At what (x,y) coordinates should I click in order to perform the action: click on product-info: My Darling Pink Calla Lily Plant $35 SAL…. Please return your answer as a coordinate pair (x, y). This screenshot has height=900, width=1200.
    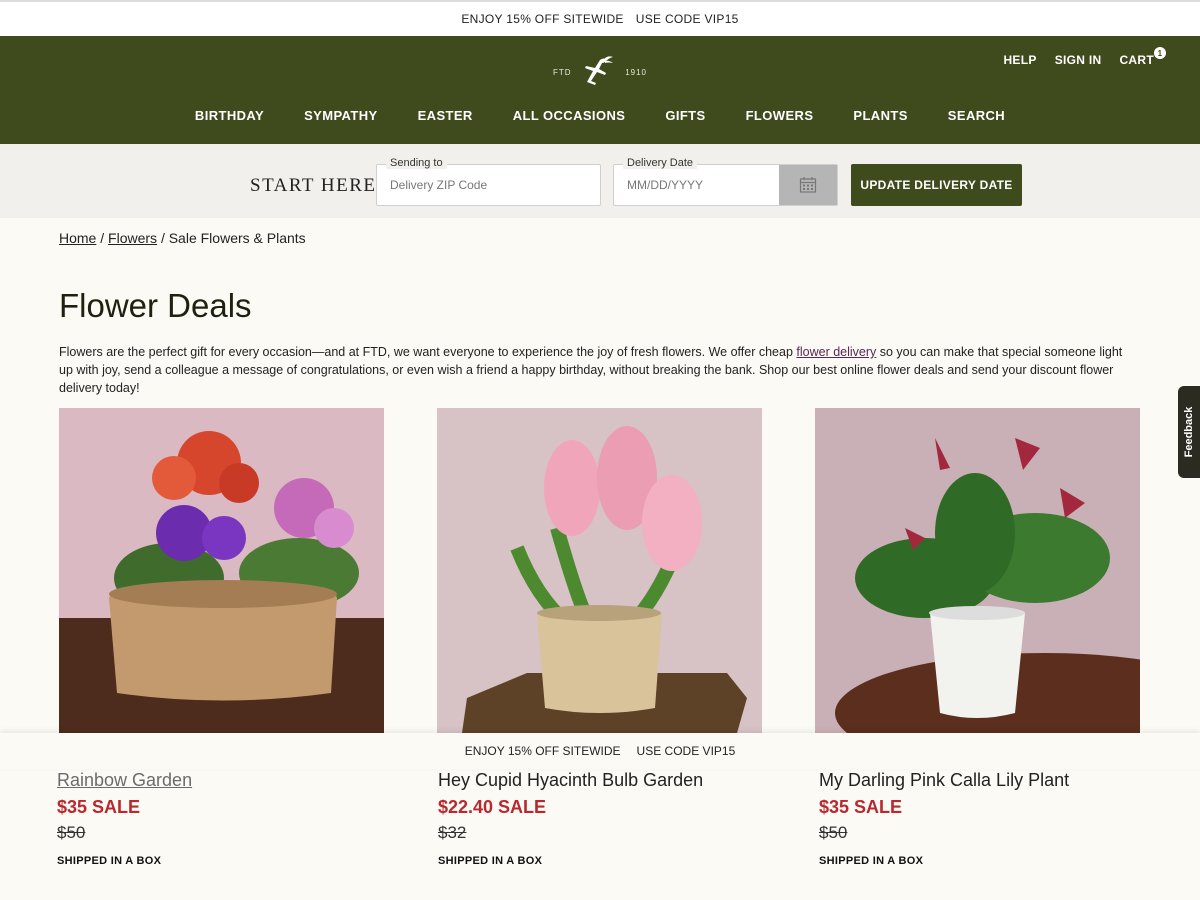
    Looking at the image, I should click on (944, 818).